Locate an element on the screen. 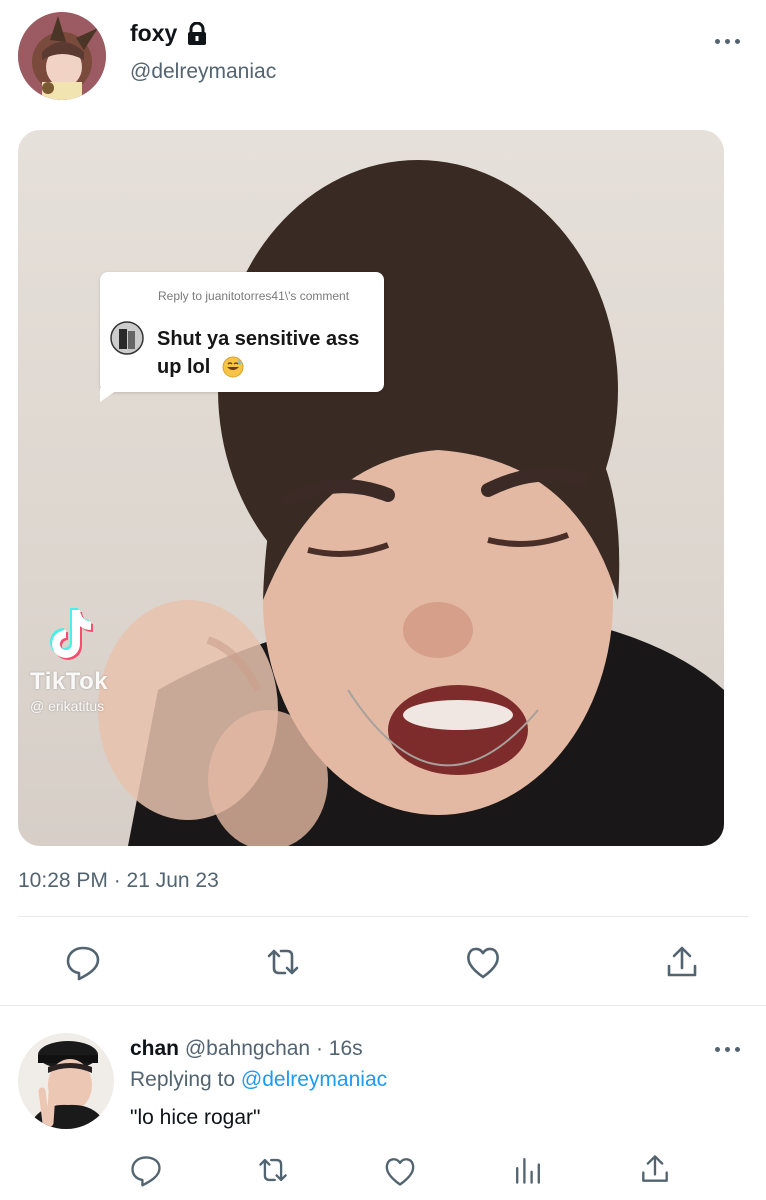 Image resolution: width=766 pixels, height=1200 pixels. reply-more-options-icon is located at coordinates (728, 1049).